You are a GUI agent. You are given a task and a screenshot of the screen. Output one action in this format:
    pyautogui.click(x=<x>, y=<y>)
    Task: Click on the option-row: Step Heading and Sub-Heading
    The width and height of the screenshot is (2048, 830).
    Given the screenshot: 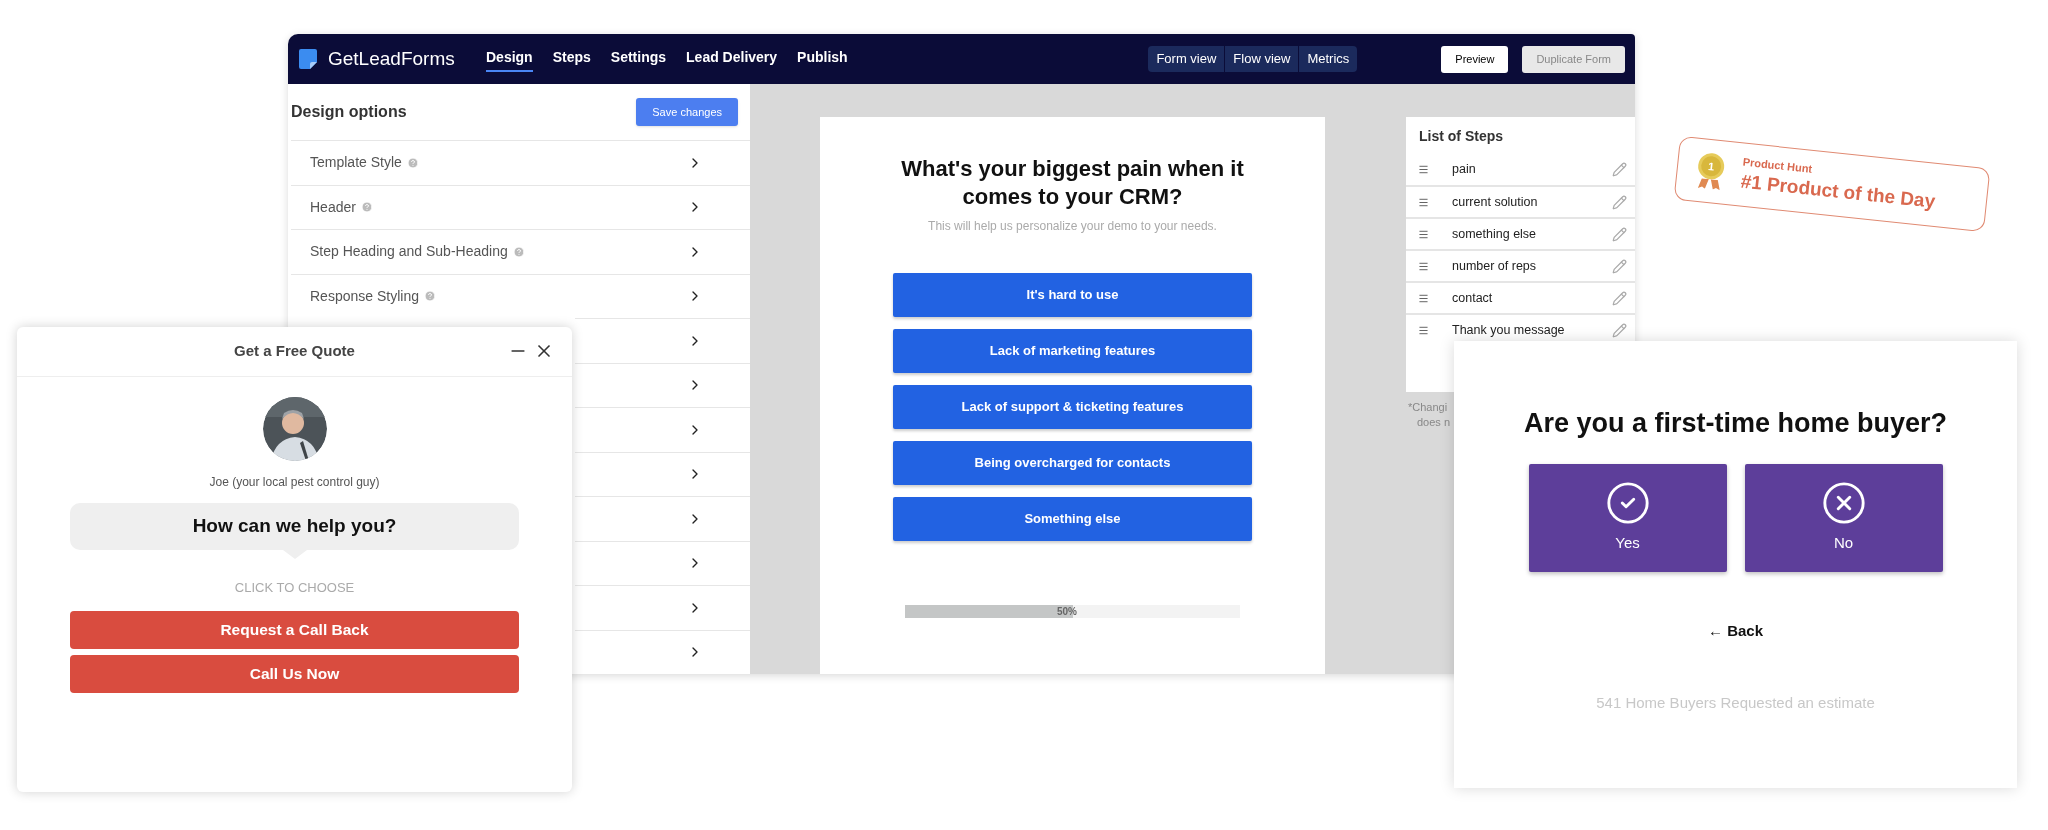 What is the action you would take?
    pyautogui.click(x=520, y=251)
    